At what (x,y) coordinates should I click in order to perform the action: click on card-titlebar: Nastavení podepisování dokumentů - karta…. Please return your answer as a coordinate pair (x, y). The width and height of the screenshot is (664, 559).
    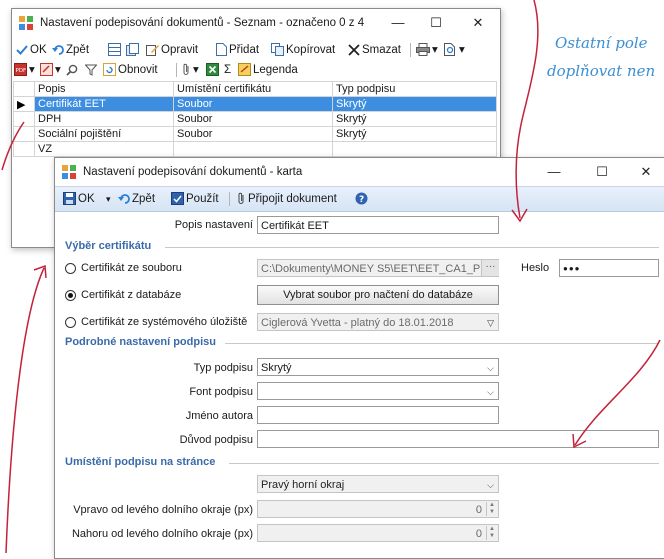
    Looking at the image, I should click on (359, 172).